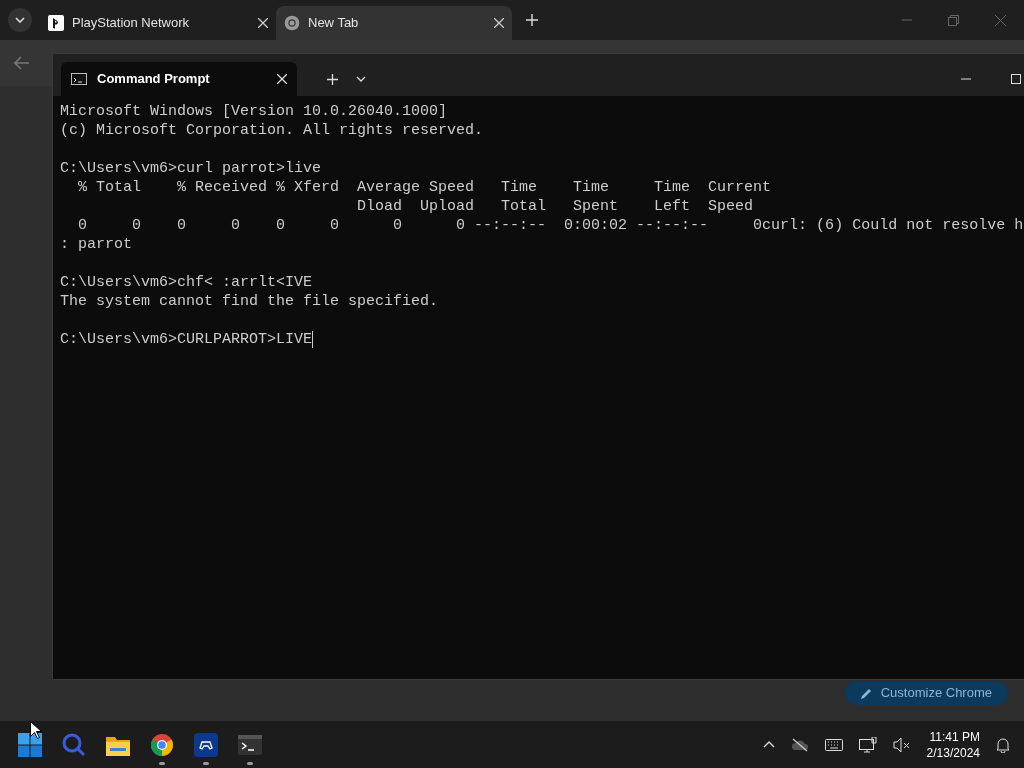 Image resolution: width=1024 pixels, height=768 pixels. Describe the element at coordinates (191, 168) in the screenshot. I see `terminal-line: C:\Users\vm6>curl parrot>live` at that location.